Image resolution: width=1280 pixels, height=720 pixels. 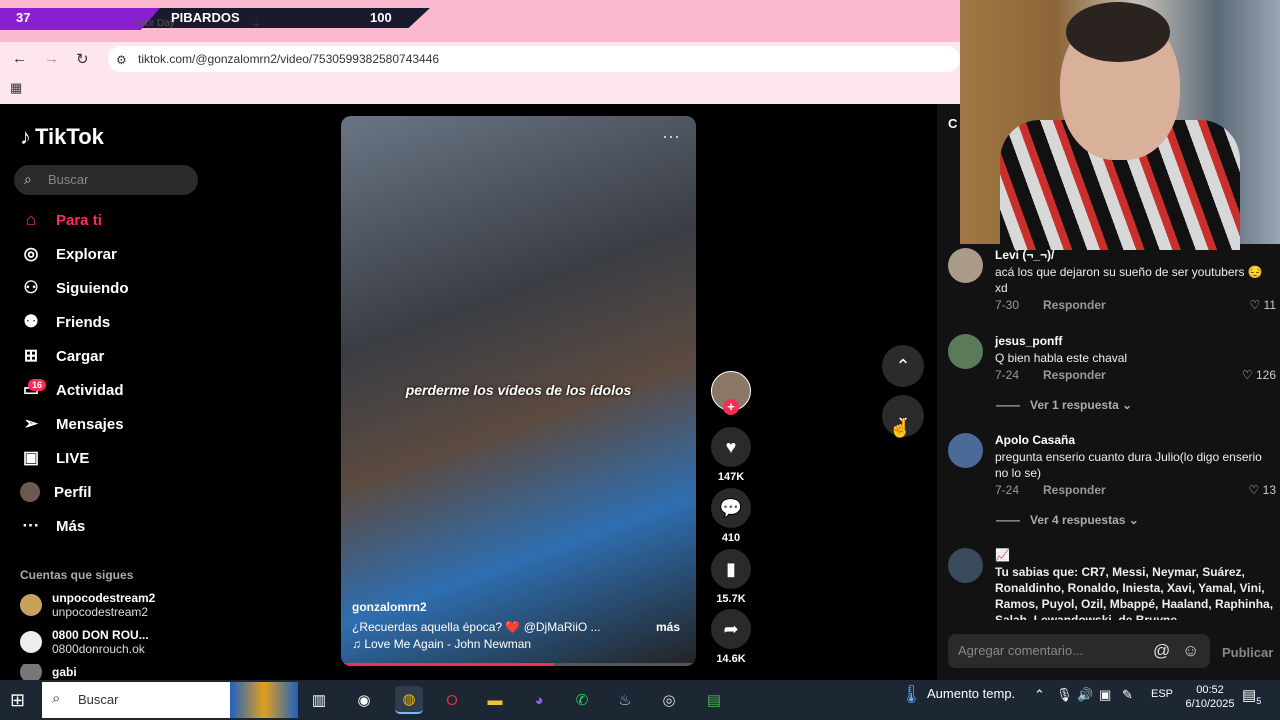 I want to click on site-info-icon: ⚙, so click(x=121, y=60).